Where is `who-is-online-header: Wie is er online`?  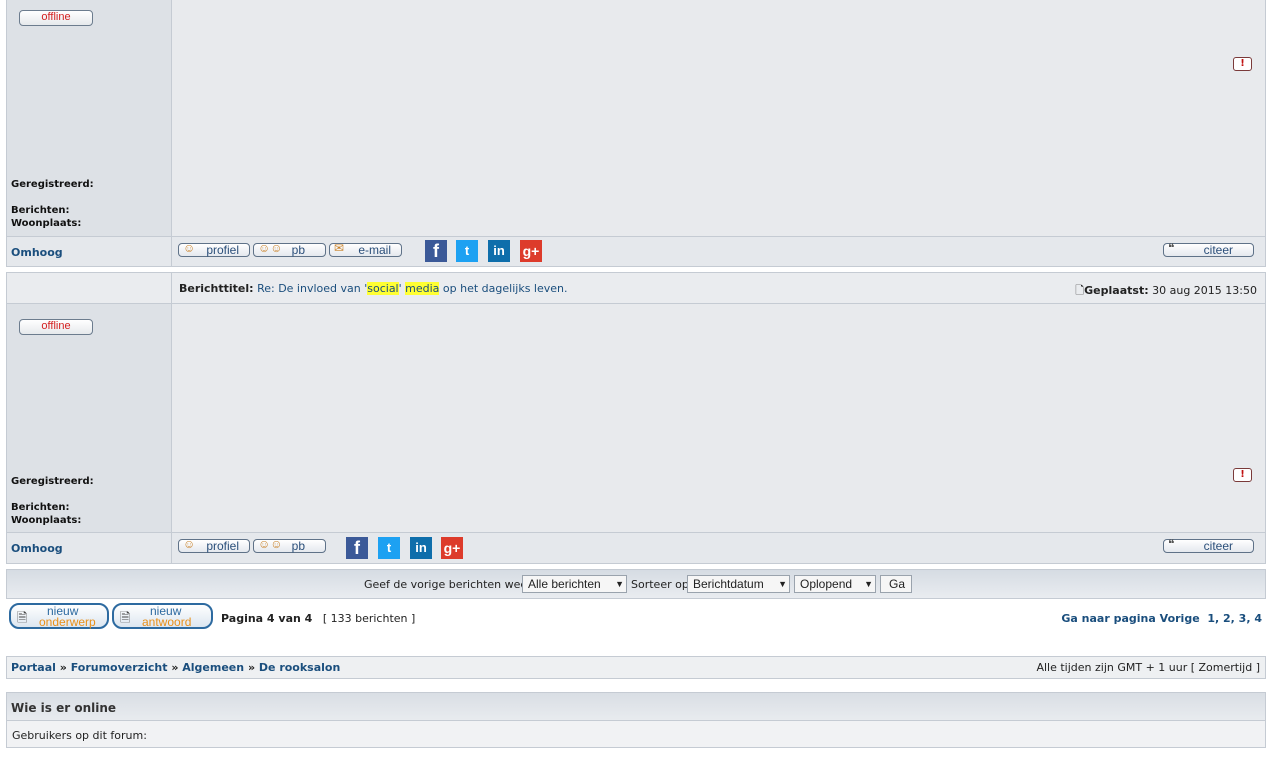
who-is-online-header: Wie is er online is located at coordinates (636, 707).